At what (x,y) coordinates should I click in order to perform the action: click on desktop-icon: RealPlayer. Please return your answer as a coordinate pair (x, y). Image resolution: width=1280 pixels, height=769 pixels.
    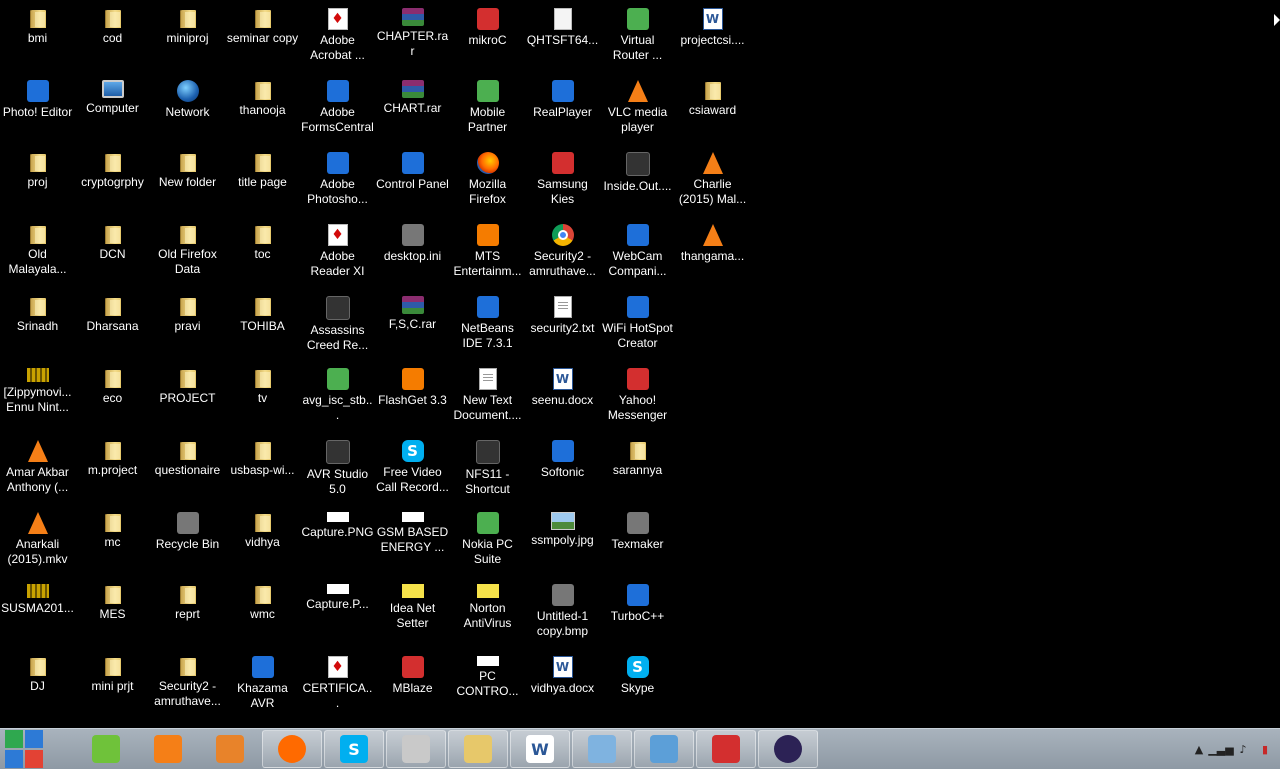
    Looking at the image, I should click on (562, 112).